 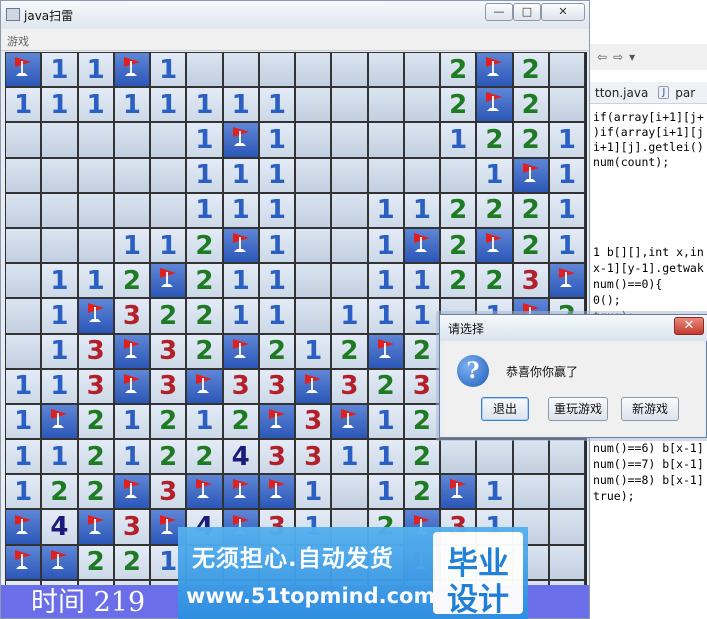 I want to click on dropdown-icon: ▾, so click(x=632, y=57).